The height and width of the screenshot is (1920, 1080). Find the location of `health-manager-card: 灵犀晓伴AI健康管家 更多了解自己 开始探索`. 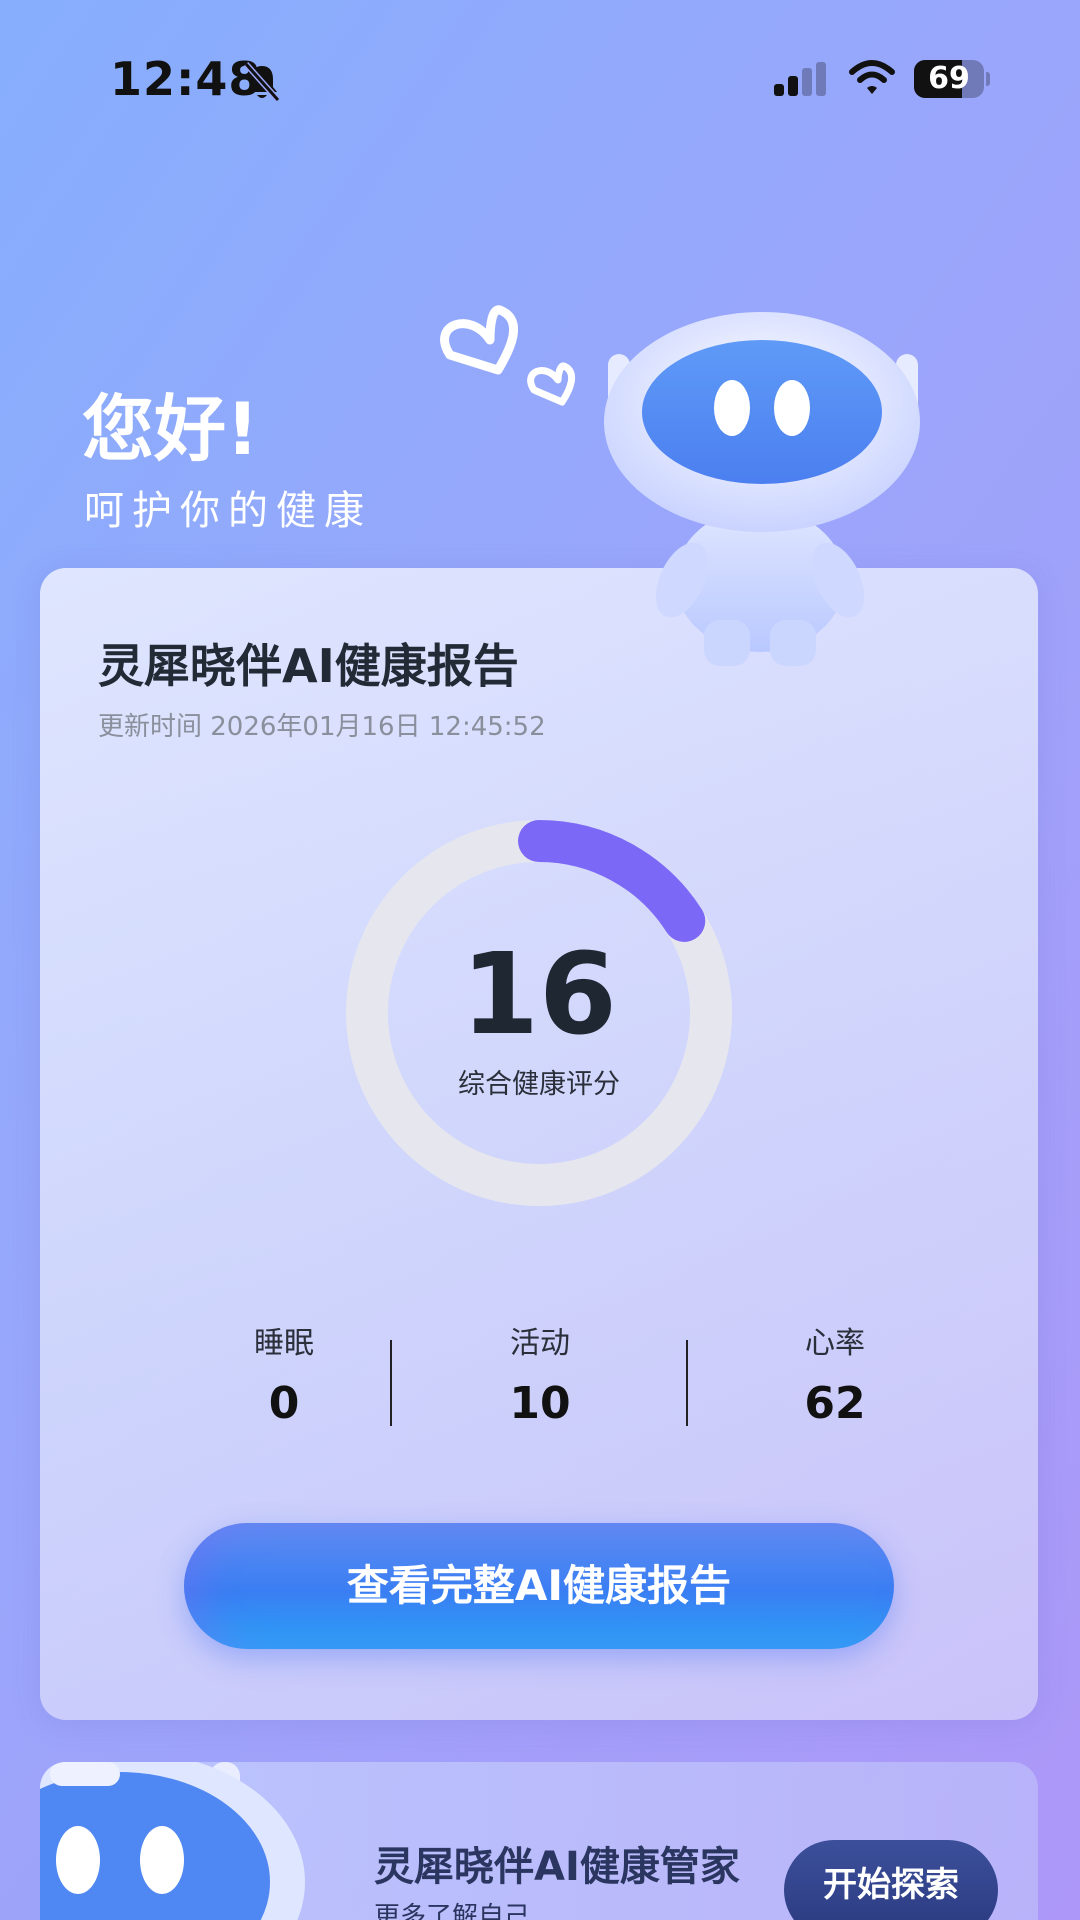

health-manager-card: 灵犀晓伴AI健康管家 更多了解自己 开始探索 is located at coordinates (539, 1841).